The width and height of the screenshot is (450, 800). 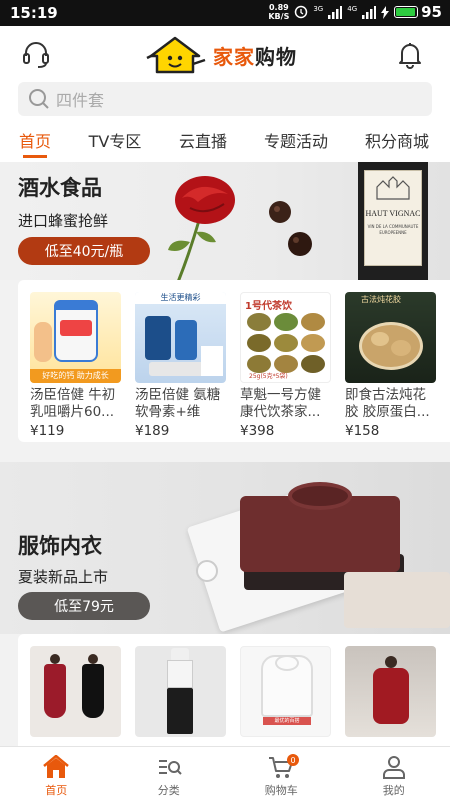 I want to click on chocolate-image, so click(x=290, y=228).